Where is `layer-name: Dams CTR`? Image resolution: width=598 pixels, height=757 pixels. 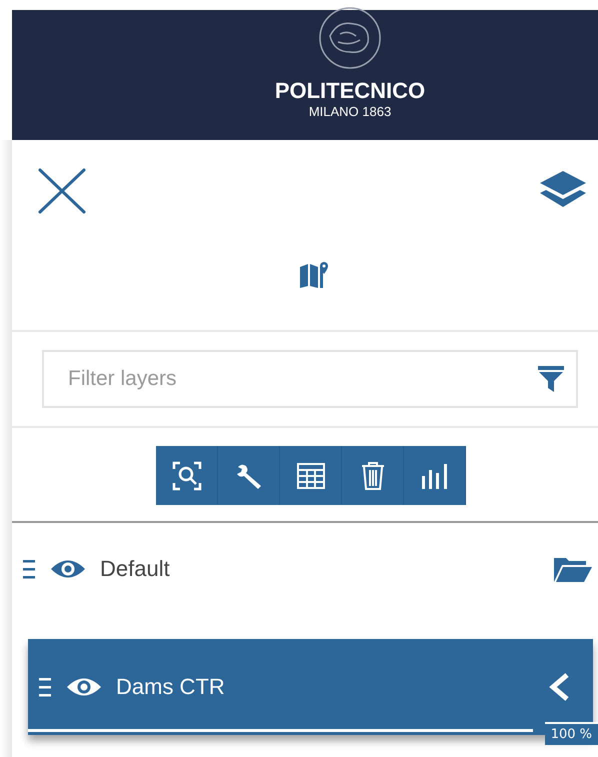
layer-name: Dams CTR is located at coordinates (171, 687).